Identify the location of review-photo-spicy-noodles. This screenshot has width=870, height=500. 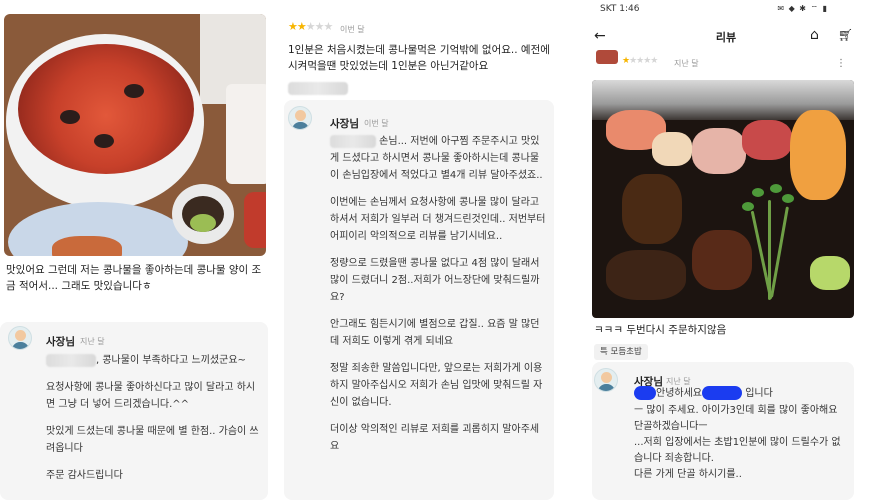
(135, 135).